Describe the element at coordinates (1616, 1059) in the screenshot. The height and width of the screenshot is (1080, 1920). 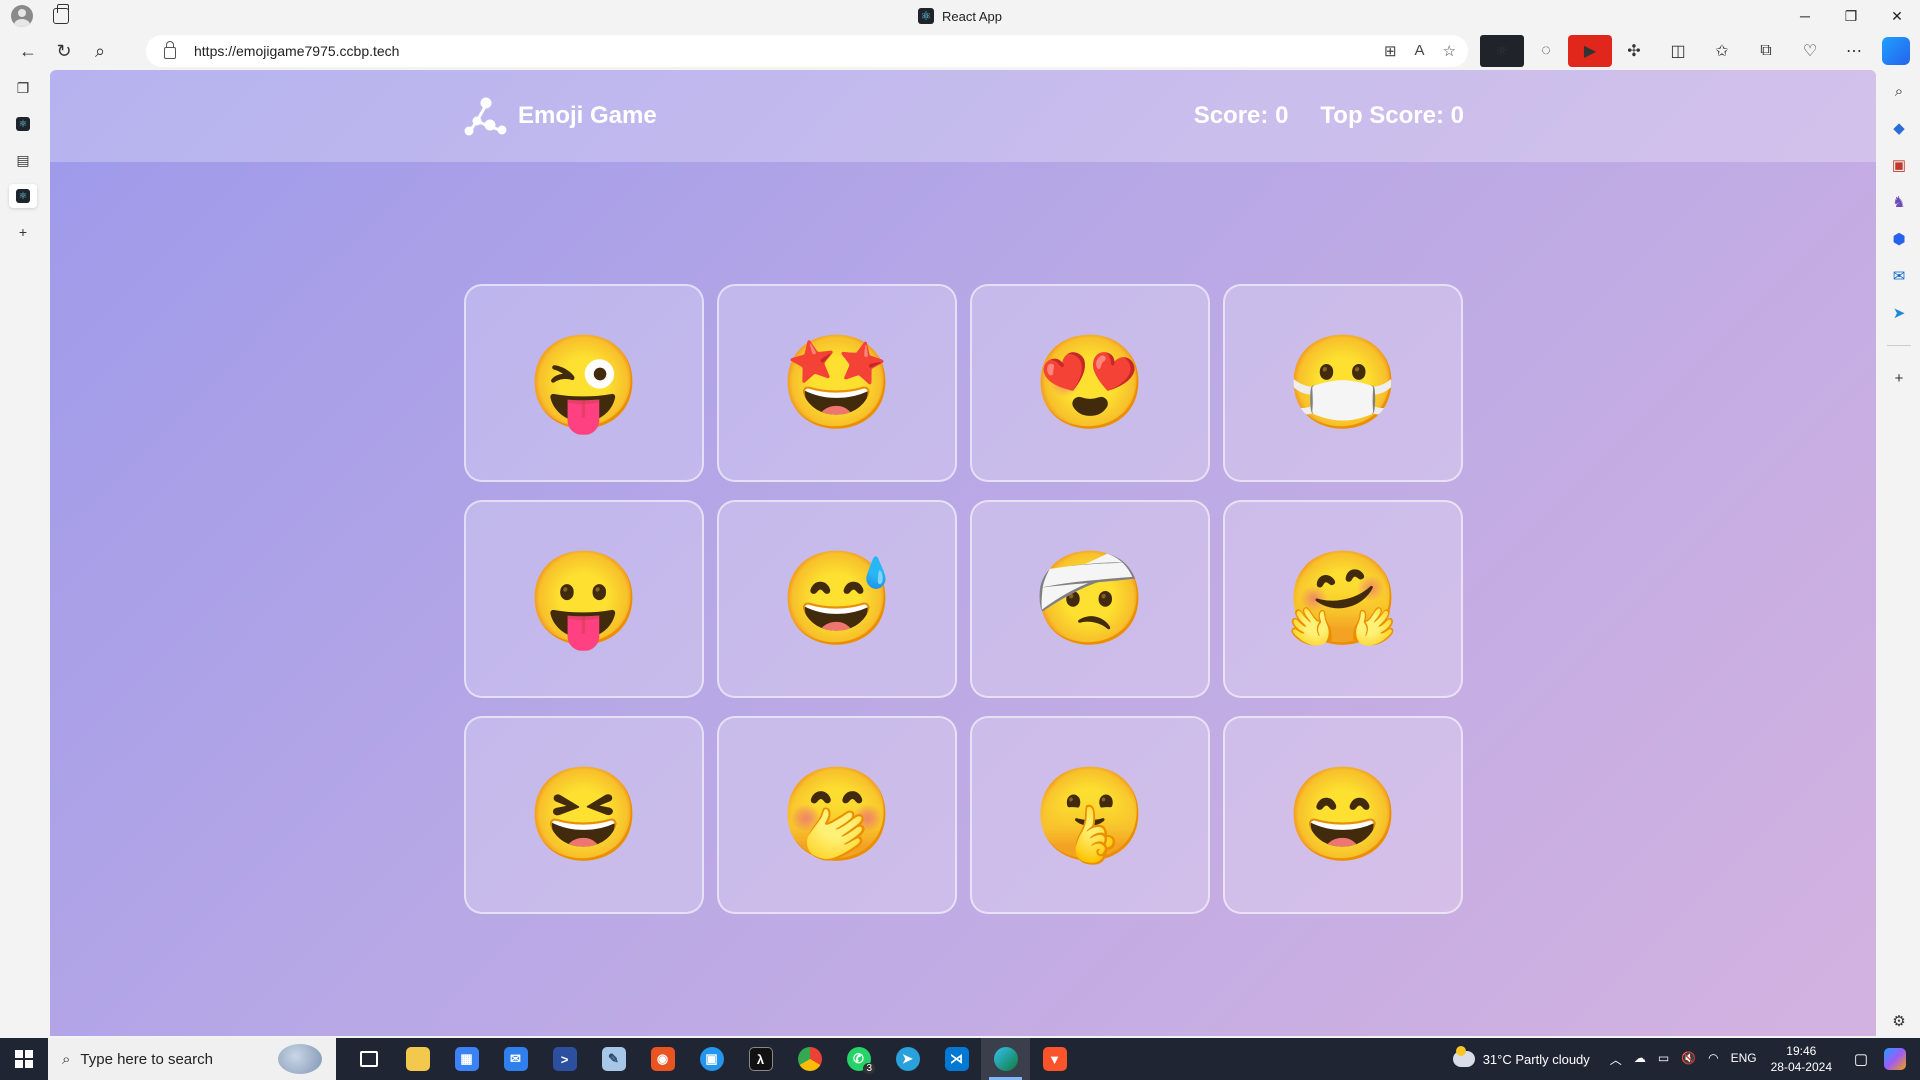
I see `show-hidden-icons-icon: ︿` at that location.